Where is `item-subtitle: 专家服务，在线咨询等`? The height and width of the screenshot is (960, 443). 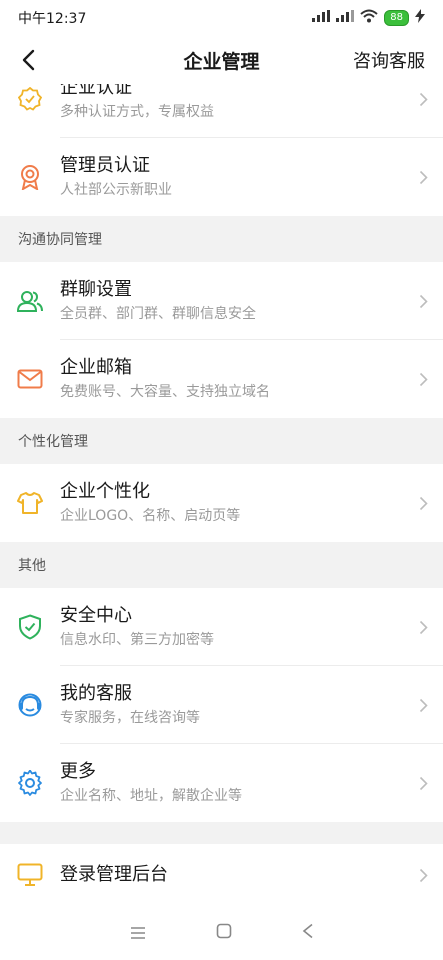 item-subtitle: 专家服务，在线咨询等 is located at coordinates (130, 718).